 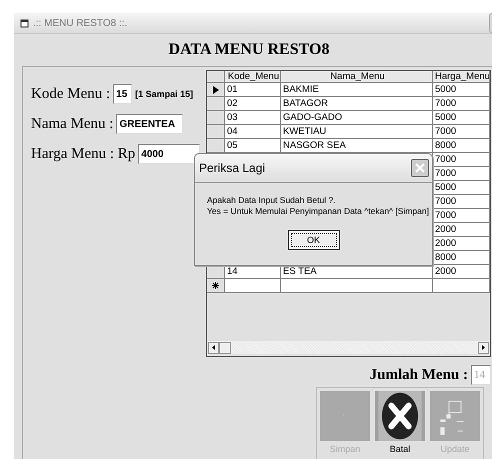 I want to click on scroll-right-icon, so click(x=483, y=347).